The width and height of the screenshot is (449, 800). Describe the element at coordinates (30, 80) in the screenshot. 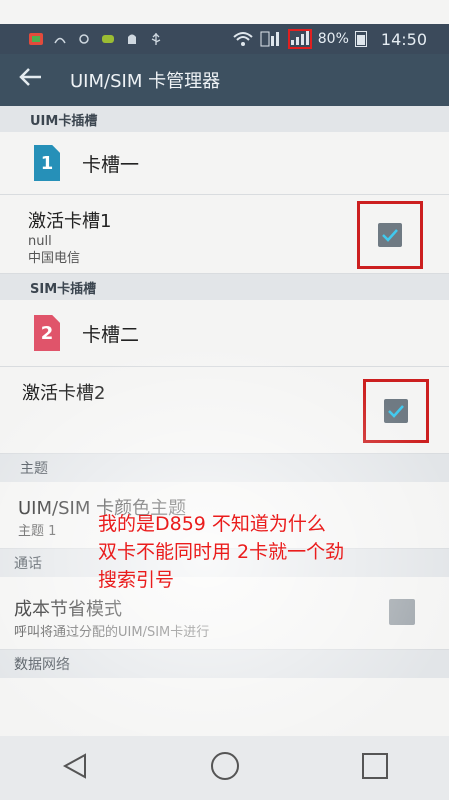

I see `back-arrow-icon` at that location.